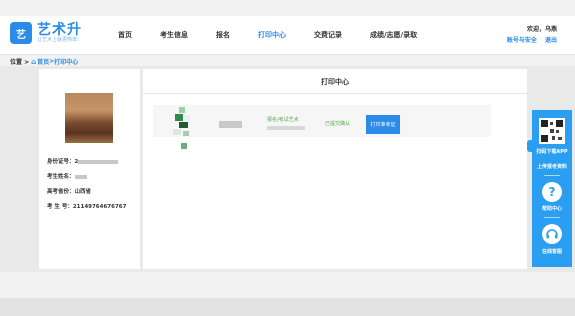 The height and width of the screenshot is (316, 575). Describe the element at coordinates (338, 124) in the screenshot. I see `status-label: 已提交确认` at that location.